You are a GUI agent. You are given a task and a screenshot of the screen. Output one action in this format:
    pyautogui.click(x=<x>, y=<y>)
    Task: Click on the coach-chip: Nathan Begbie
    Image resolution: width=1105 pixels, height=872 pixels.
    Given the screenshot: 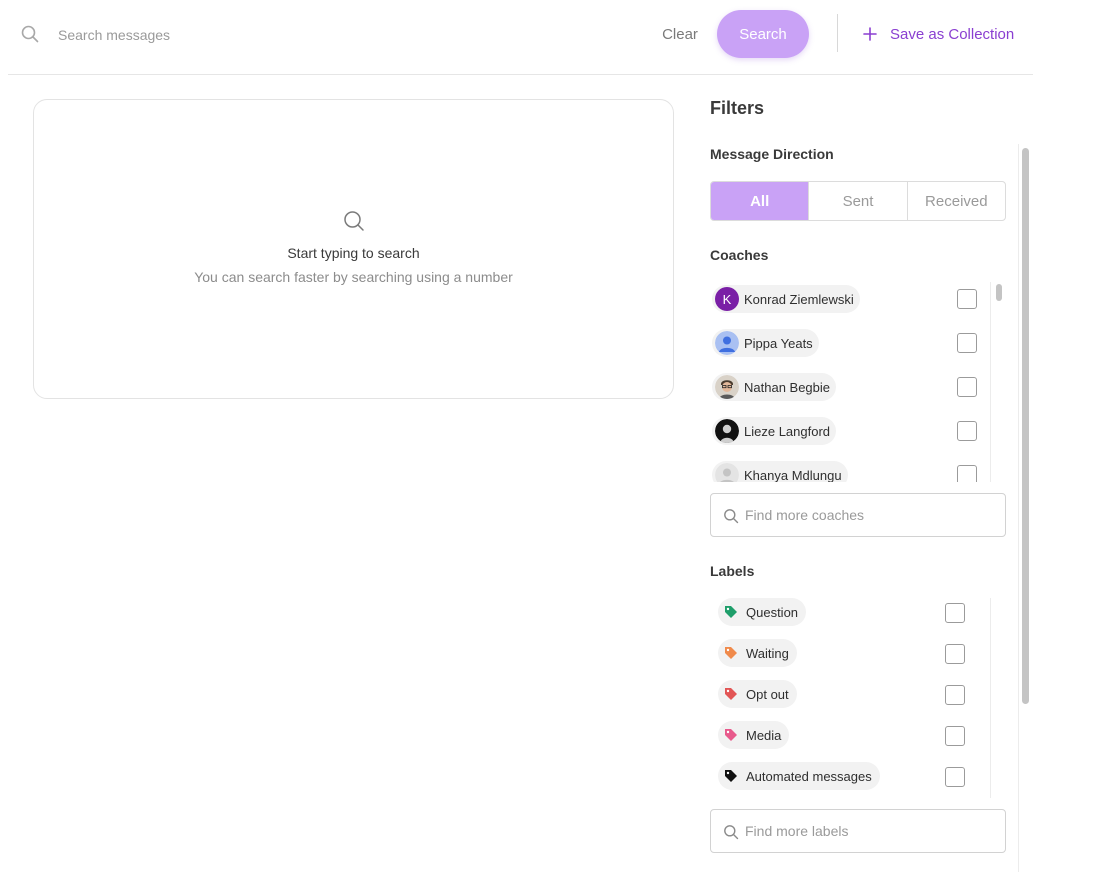 What is the action you would take?
    pyautogui.click(x=774, y=387)
    